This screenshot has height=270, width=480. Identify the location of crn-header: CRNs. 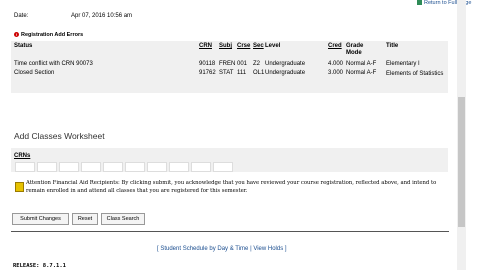
(22, 156).